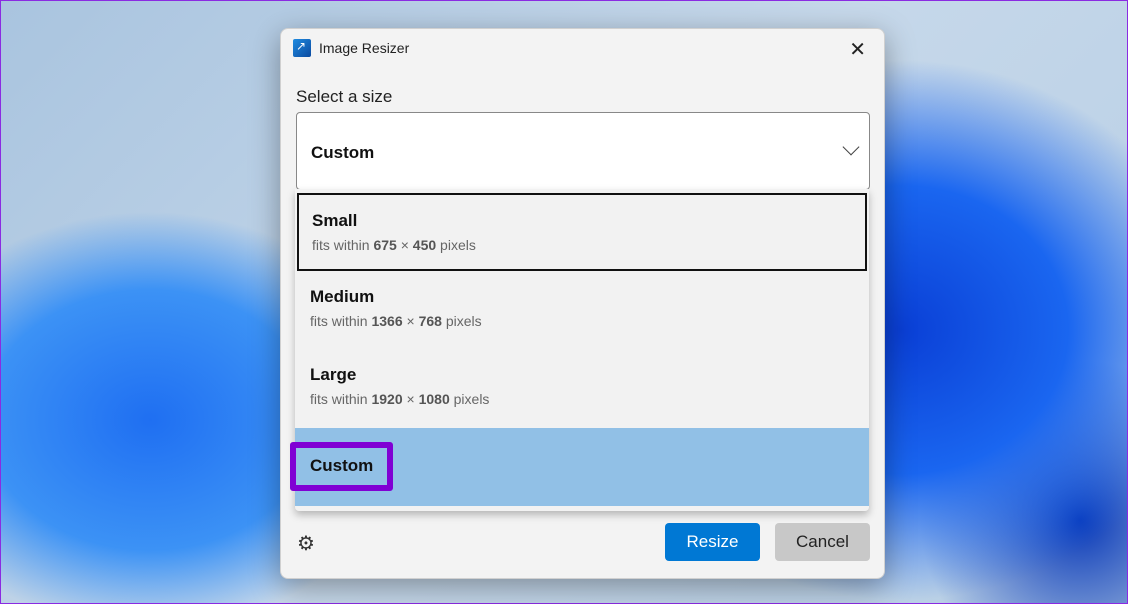 This screenshot has width=1128, height=604. Describe the element at coordinates (579, 467) in the screenshot. I see `option-custom: Custom` at that location.